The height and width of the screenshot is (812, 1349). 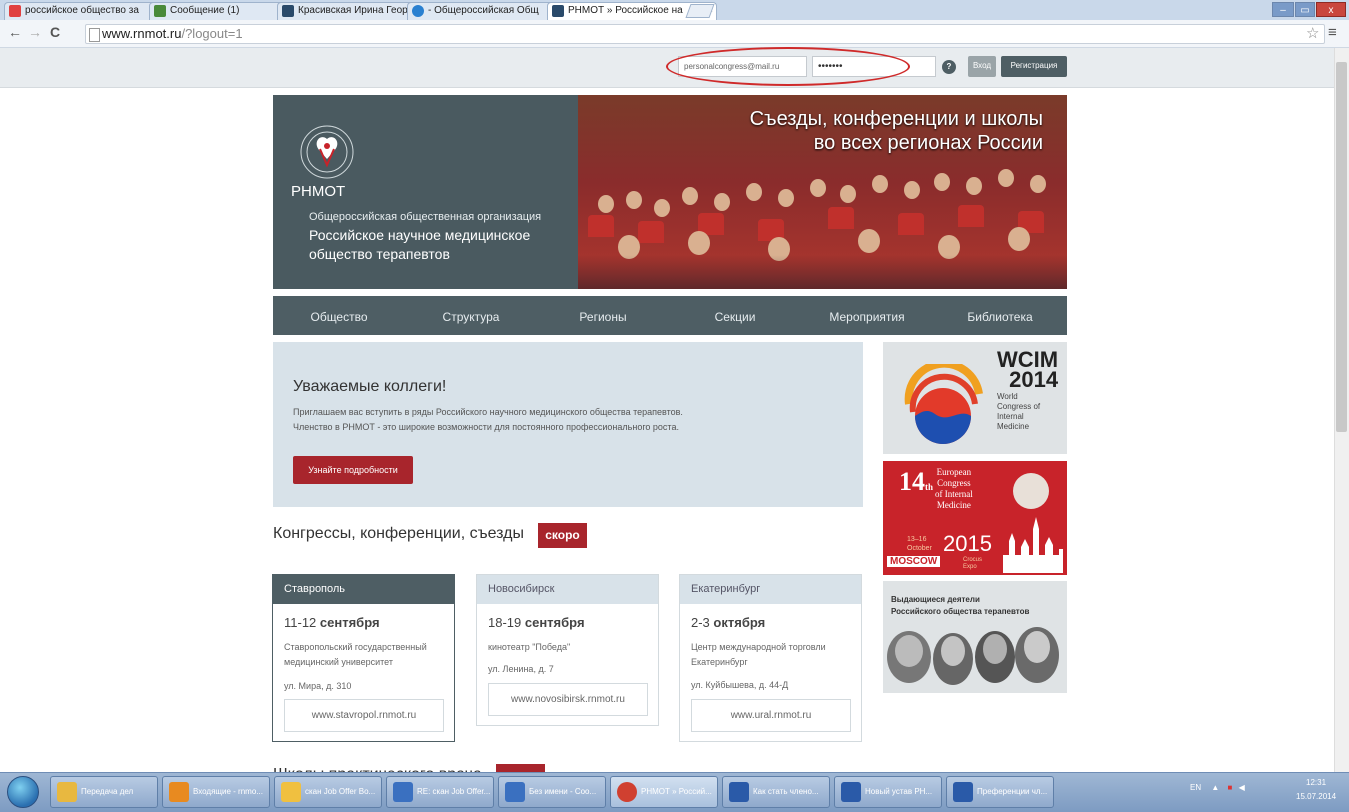 I want to click on nav-item-sections: Секции, so click(x=735, y=315).